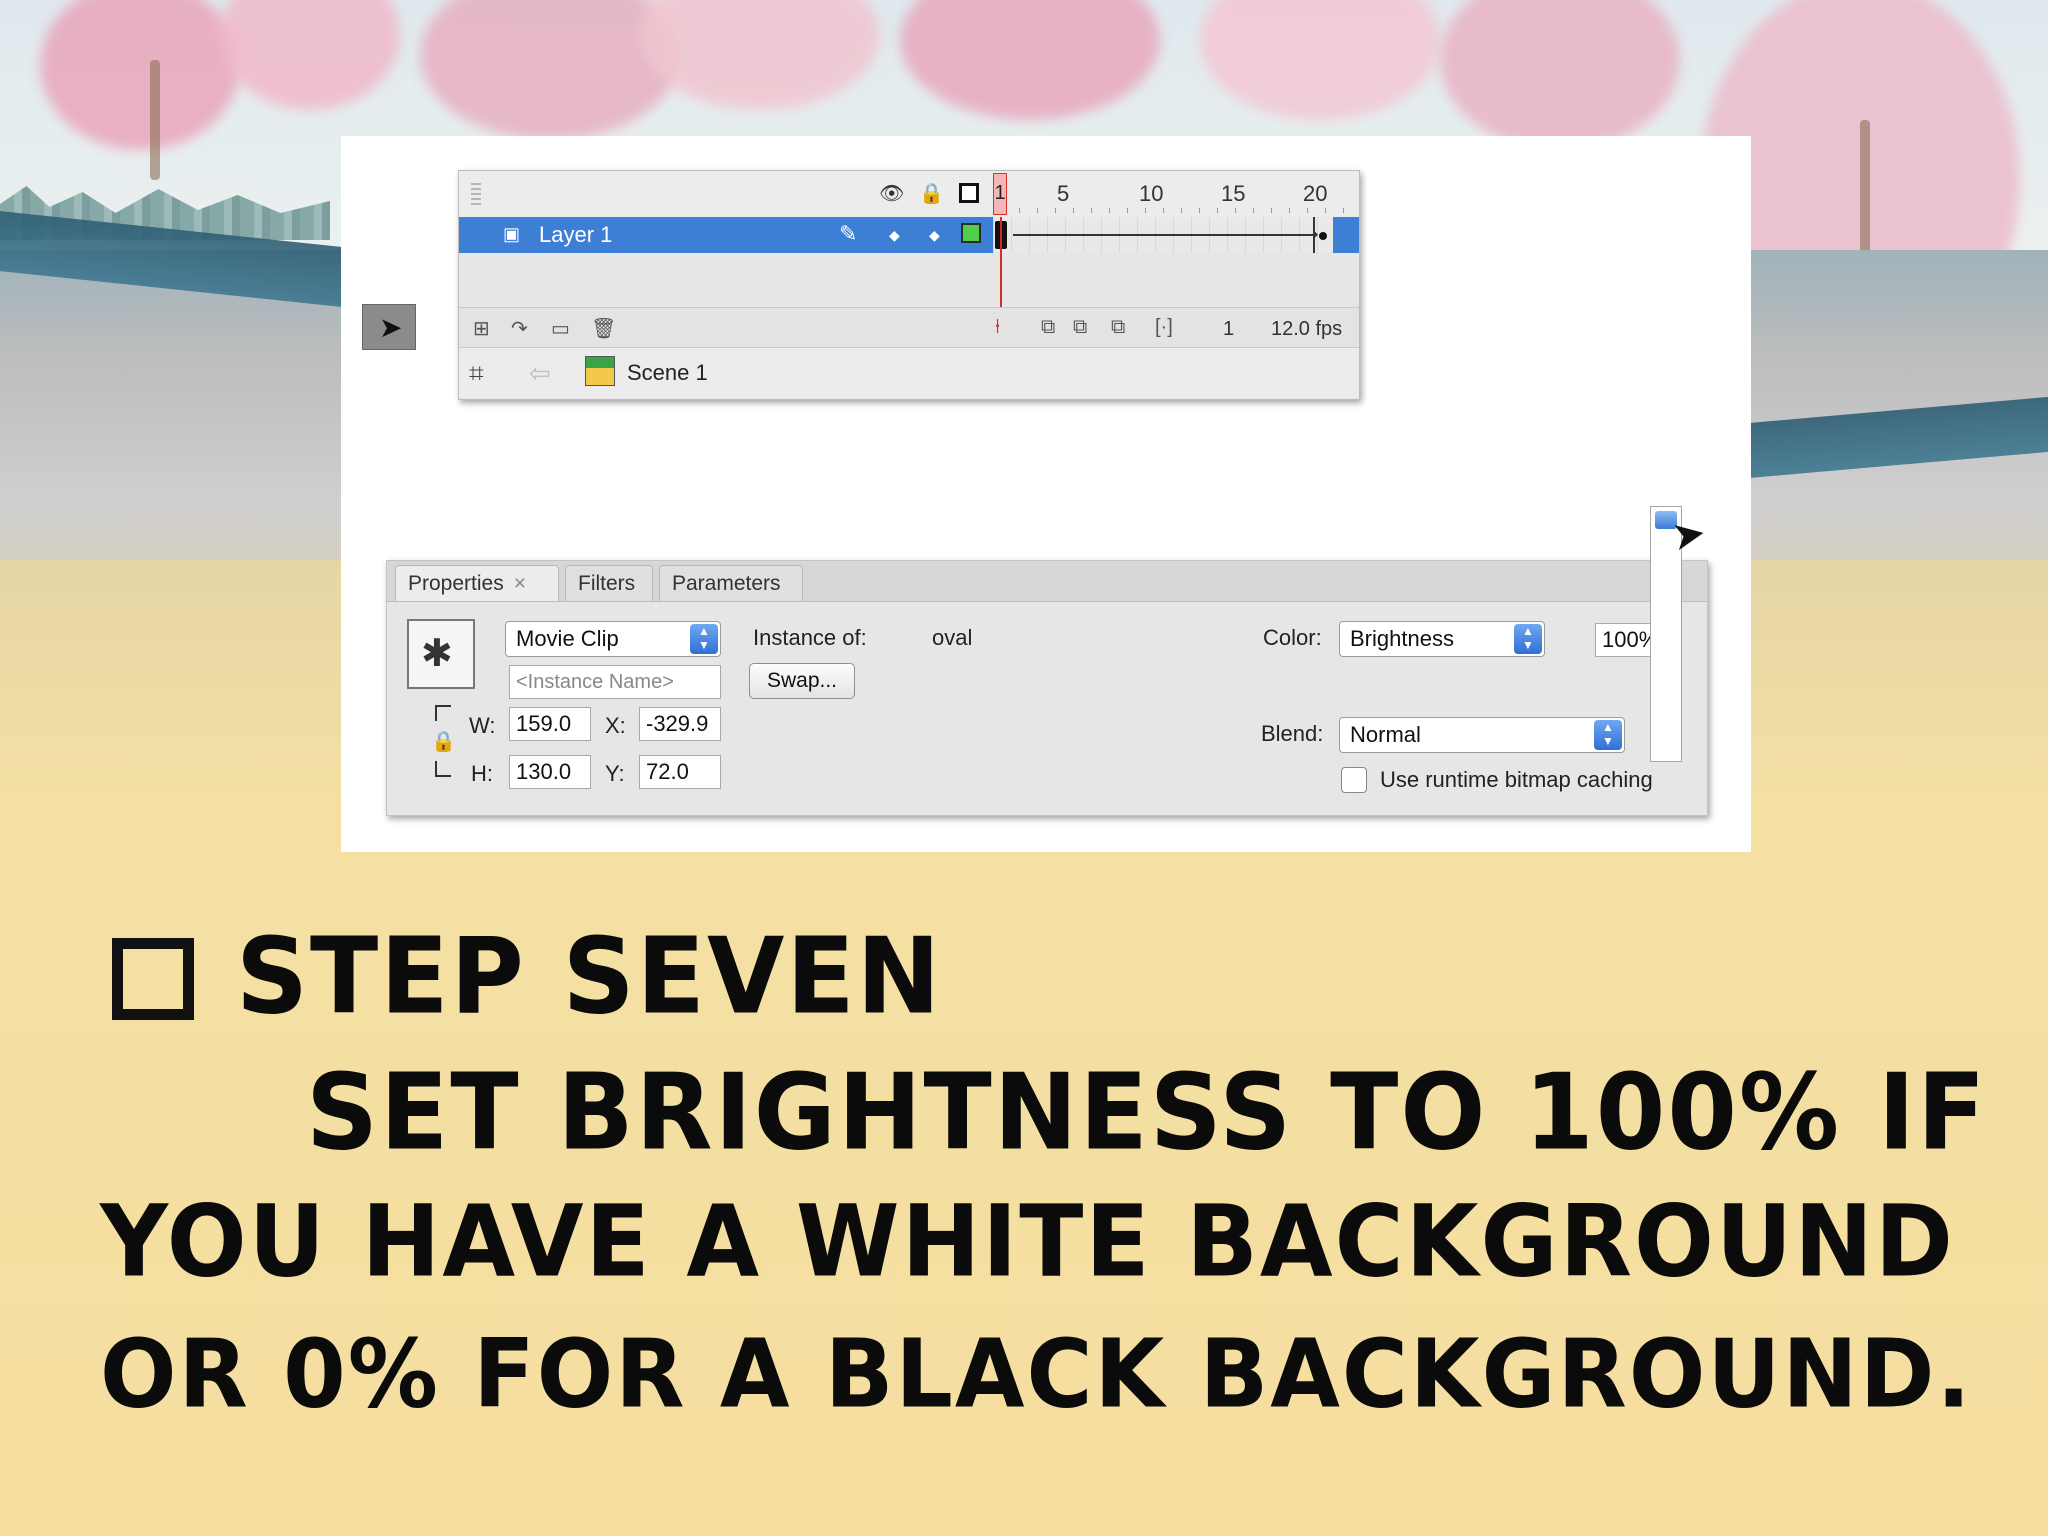  I want to click on y-field: 72.0, so click(680, 772).